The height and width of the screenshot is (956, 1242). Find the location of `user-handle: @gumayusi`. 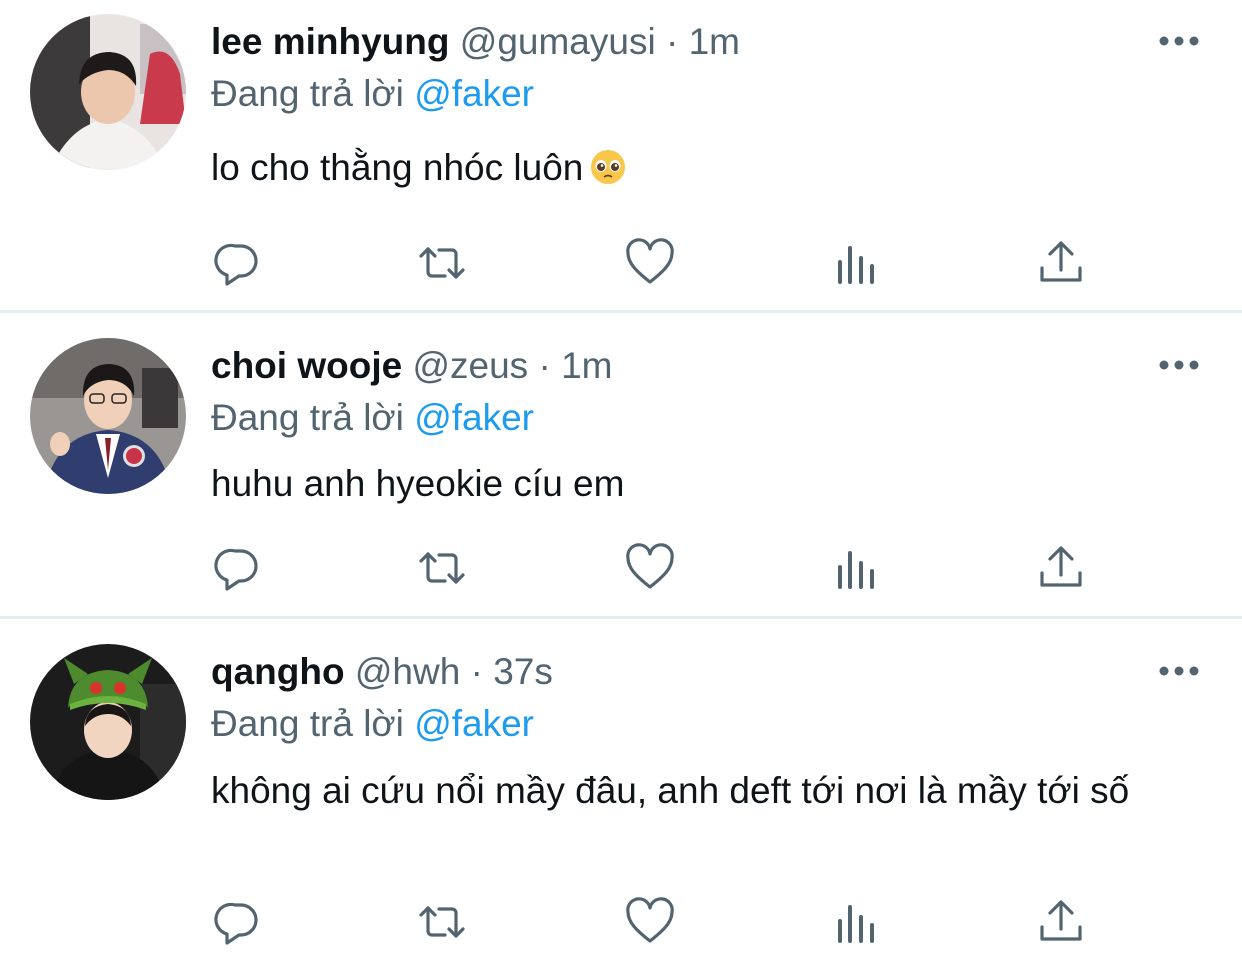

user-handle: @gumayusi is located at coordinates (558, 41).